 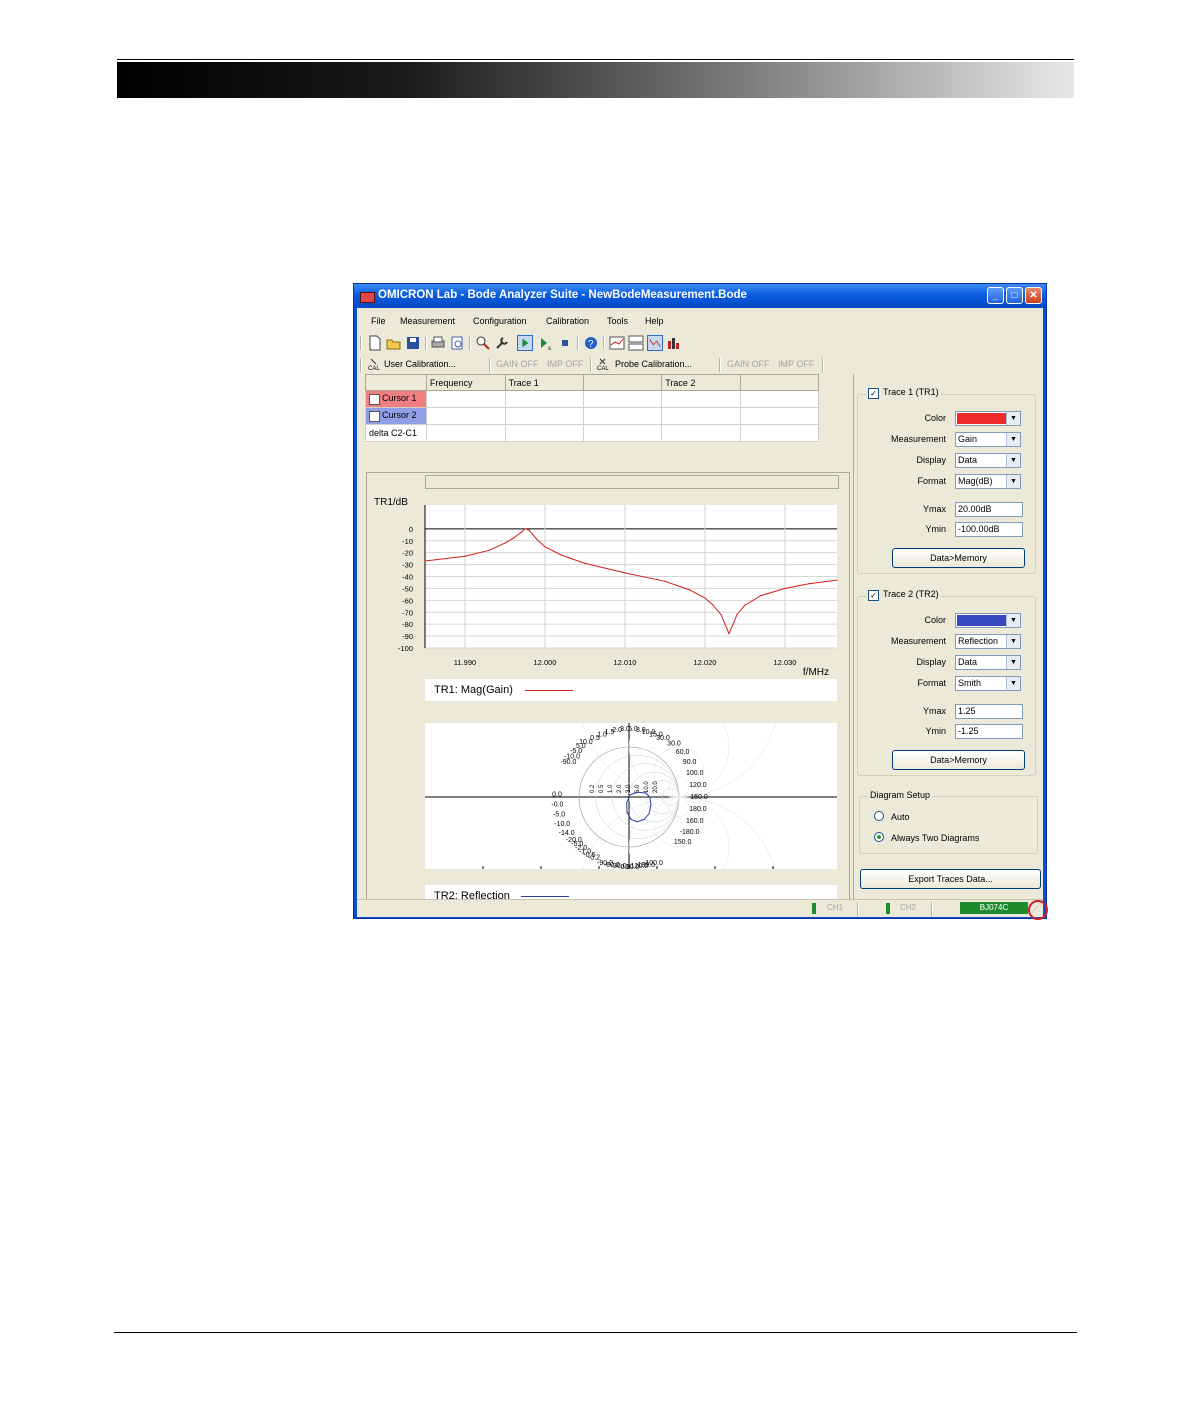 I want to click on menu-calibration: Calibration, so click(x=567, y=321).